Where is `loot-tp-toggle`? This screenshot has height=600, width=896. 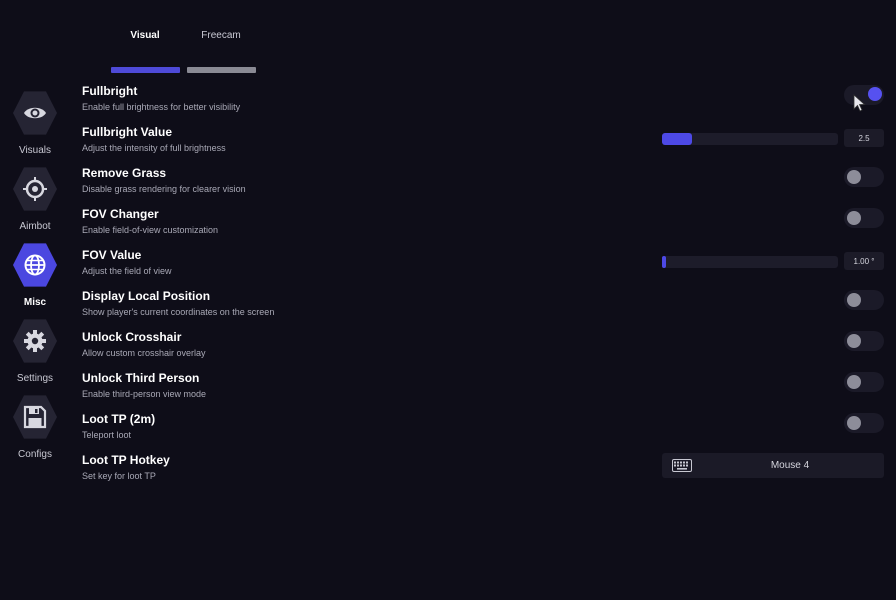
loot-tp-toggle is located at coordinates (864, 423).